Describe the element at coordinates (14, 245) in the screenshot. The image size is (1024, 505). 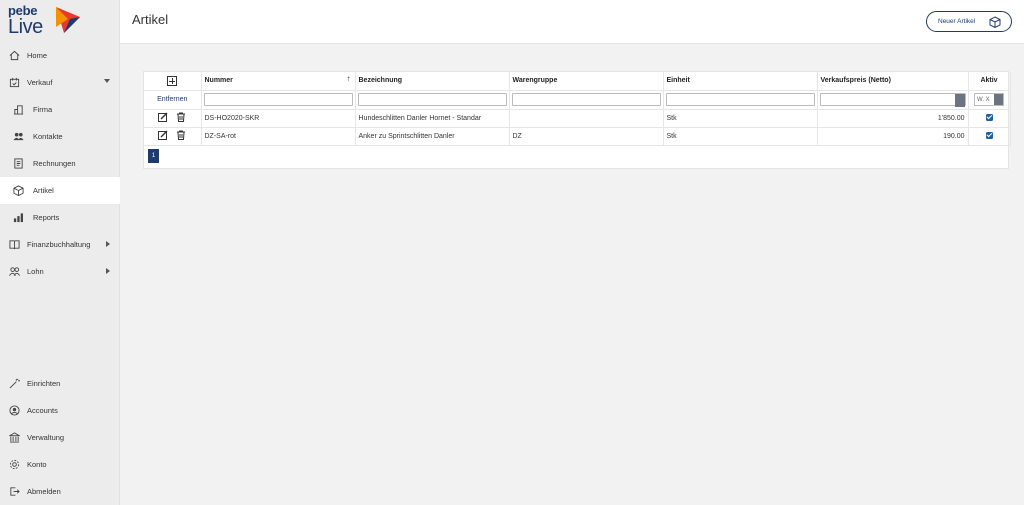
I see `book-icon` at that location.